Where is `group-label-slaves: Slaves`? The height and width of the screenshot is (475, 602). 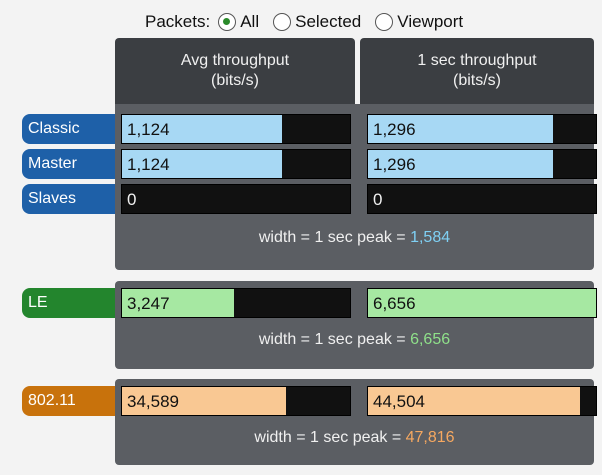 group-label-slaves: Slaves is located at coordinates (68, 199).